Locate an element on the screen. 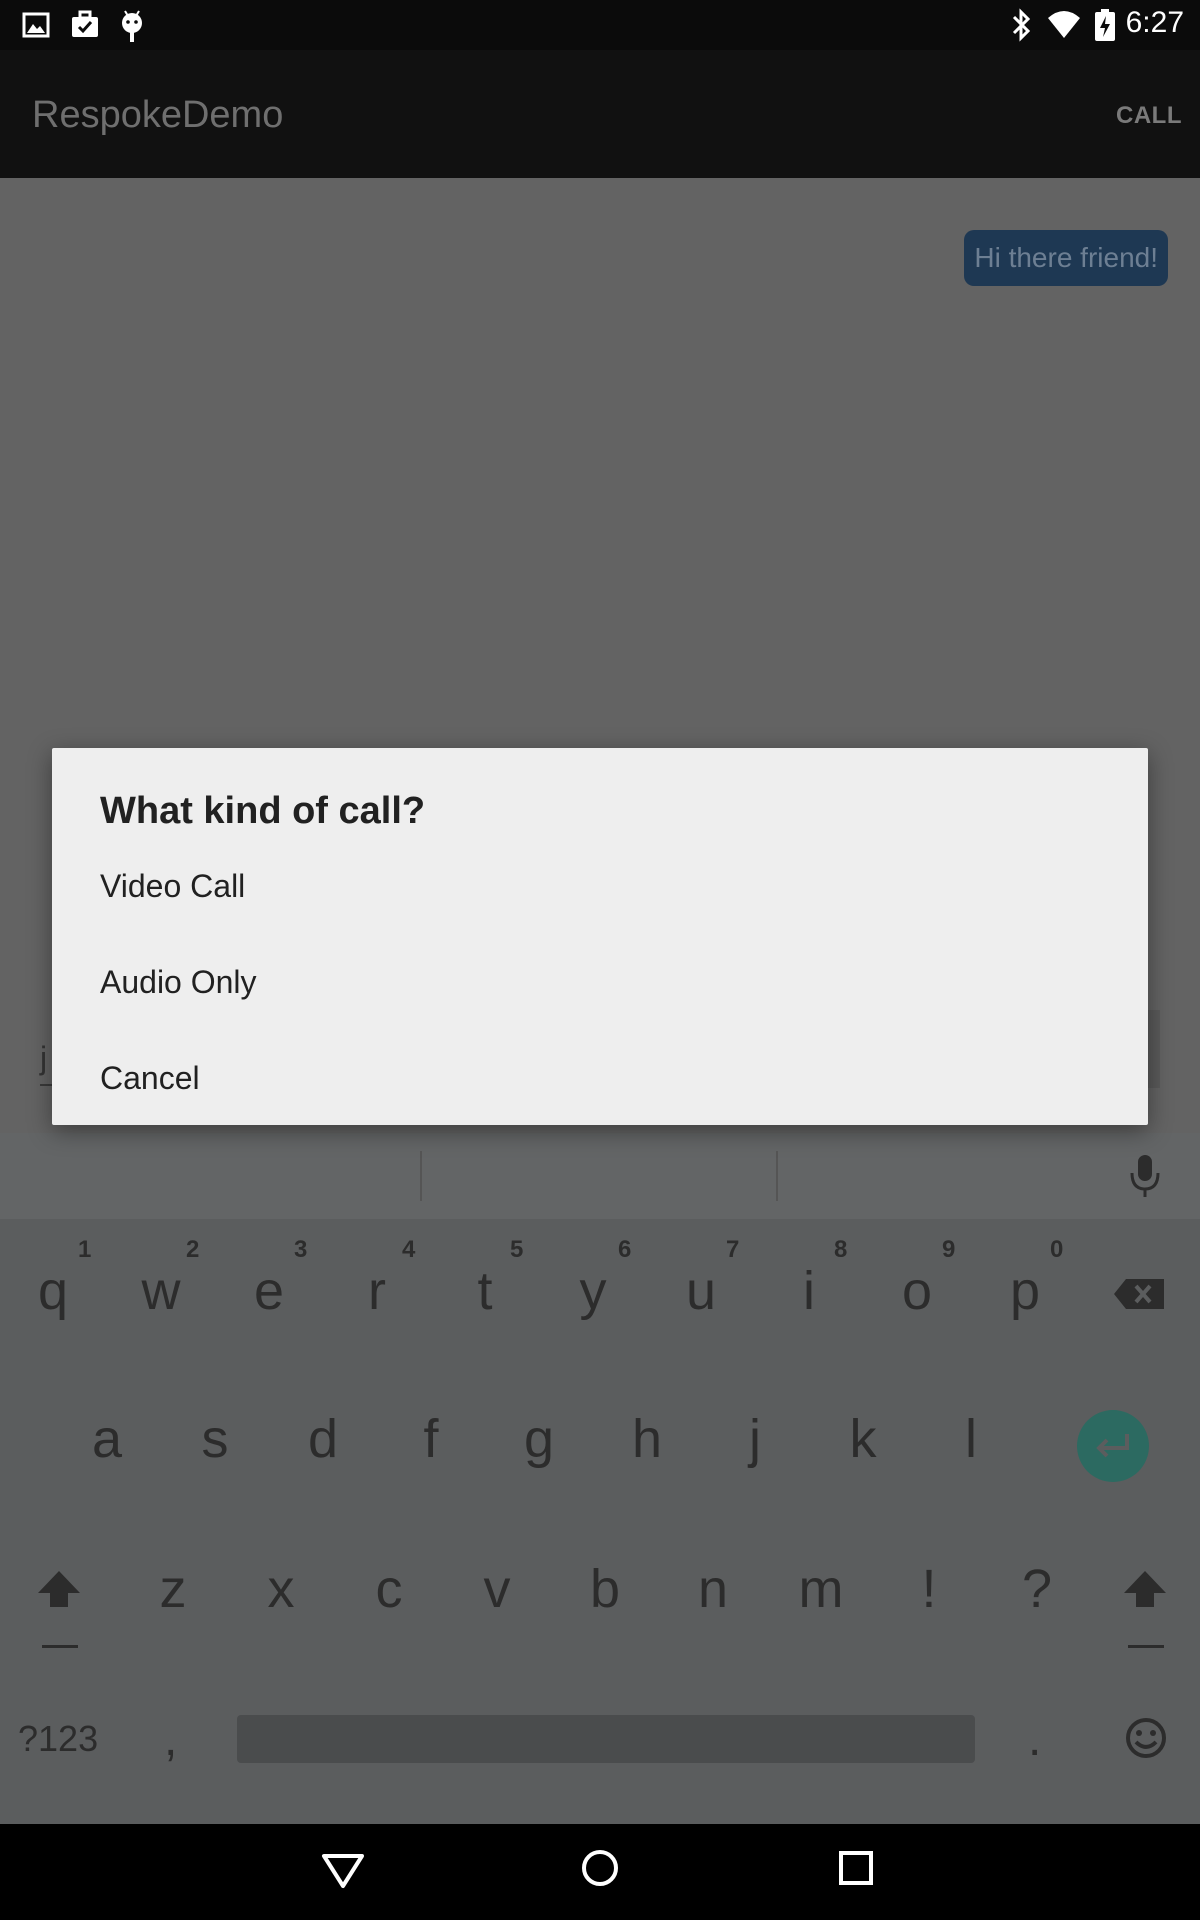 The image size is (1200, 1920). message-input-text: j is located at coordinates (44, 1058).